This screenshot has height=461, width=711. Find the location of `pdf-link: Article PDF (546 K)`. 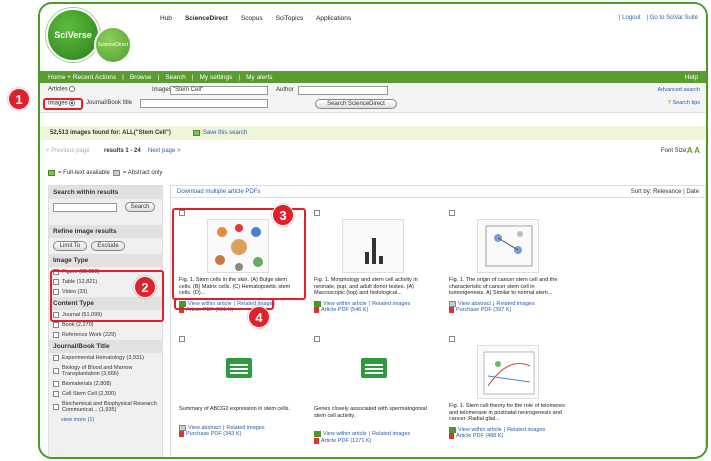

pdf-link: Article PDF (546 K) is located at coordinates (344, 310).